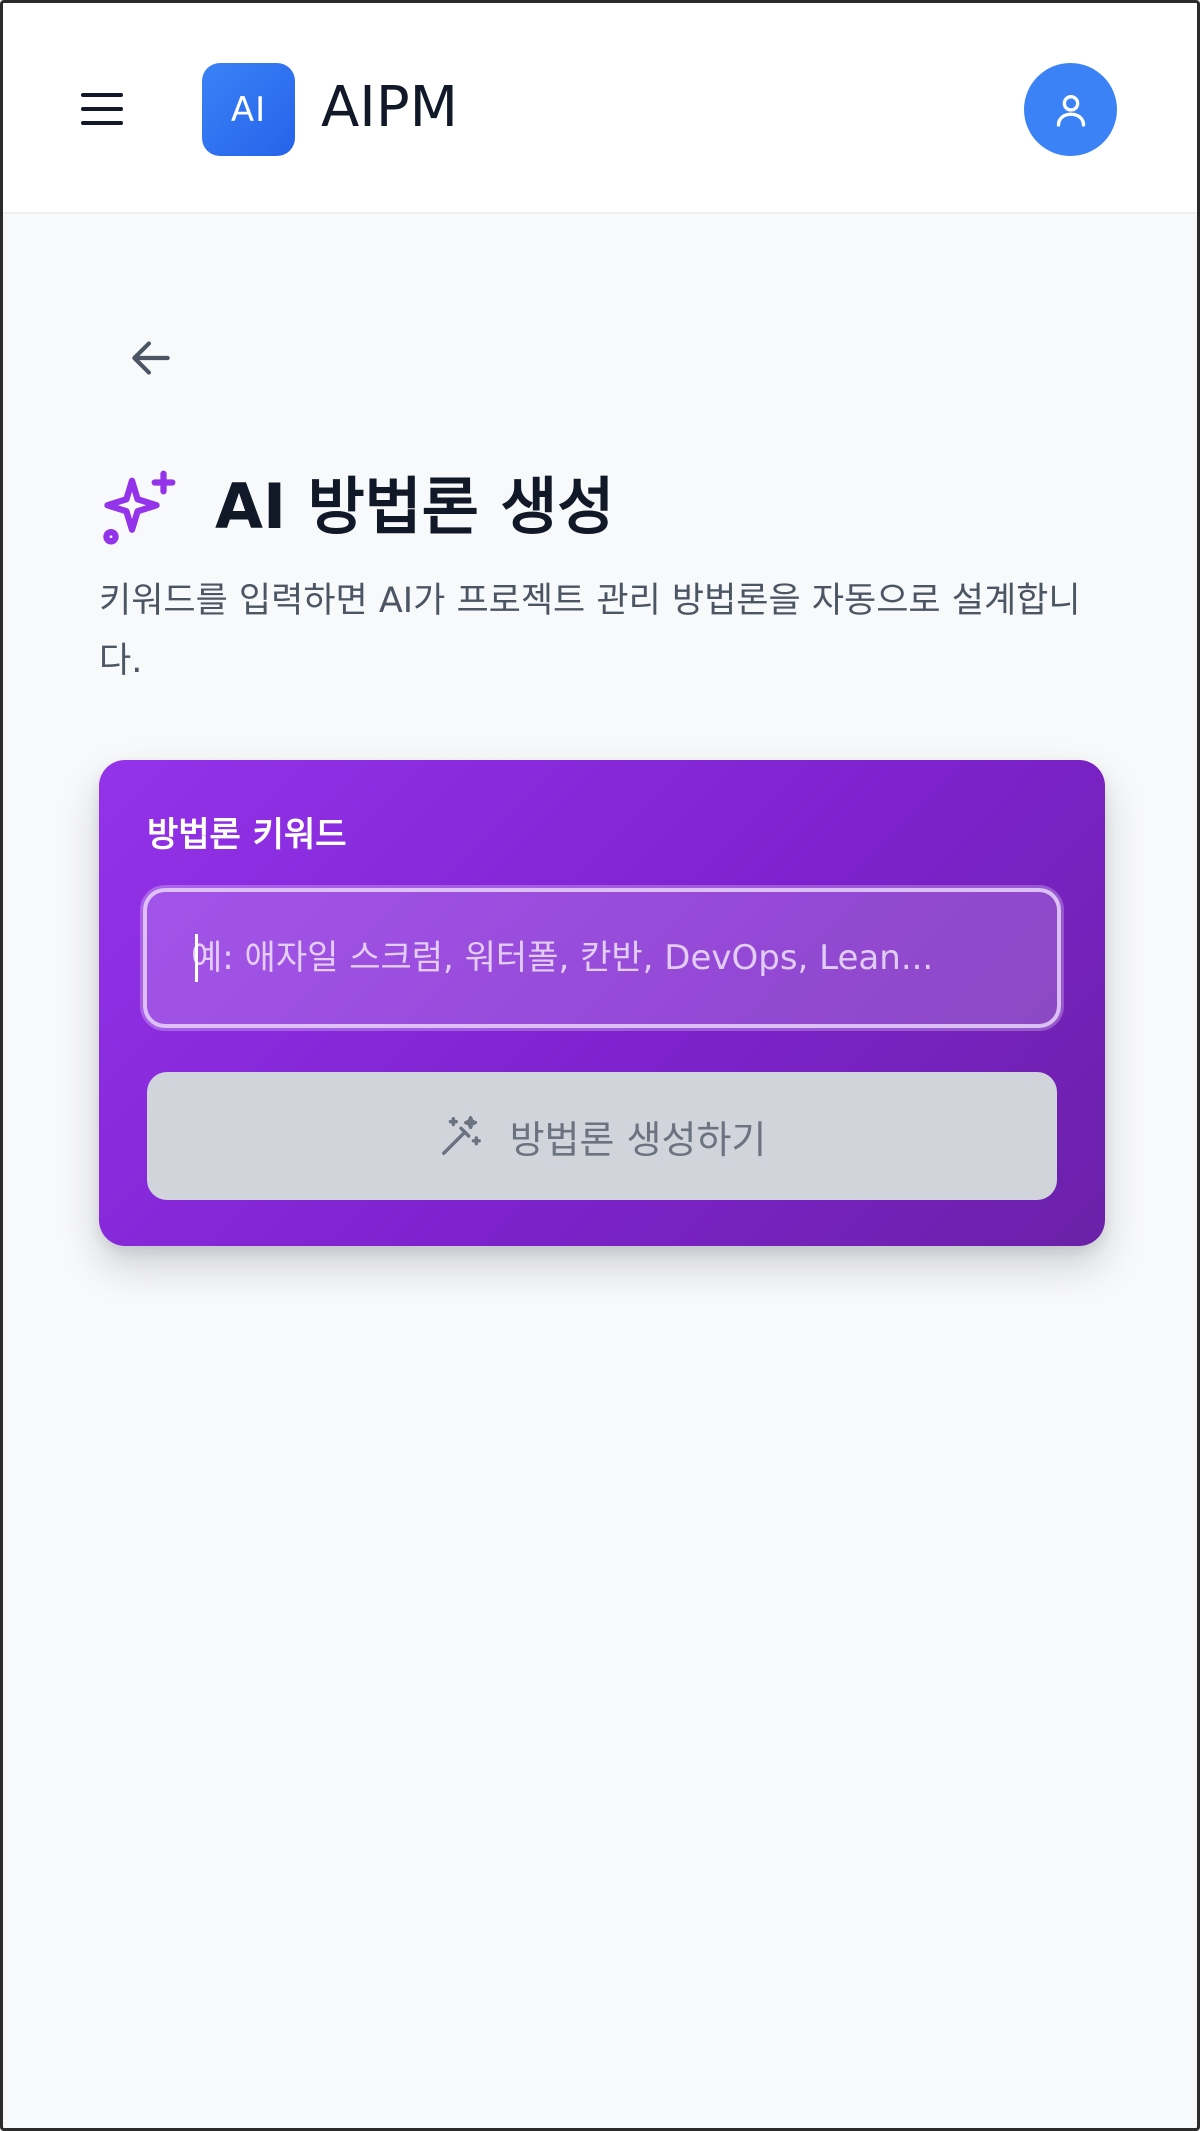  I want to click on app-logo: AI, so click(248, 109).